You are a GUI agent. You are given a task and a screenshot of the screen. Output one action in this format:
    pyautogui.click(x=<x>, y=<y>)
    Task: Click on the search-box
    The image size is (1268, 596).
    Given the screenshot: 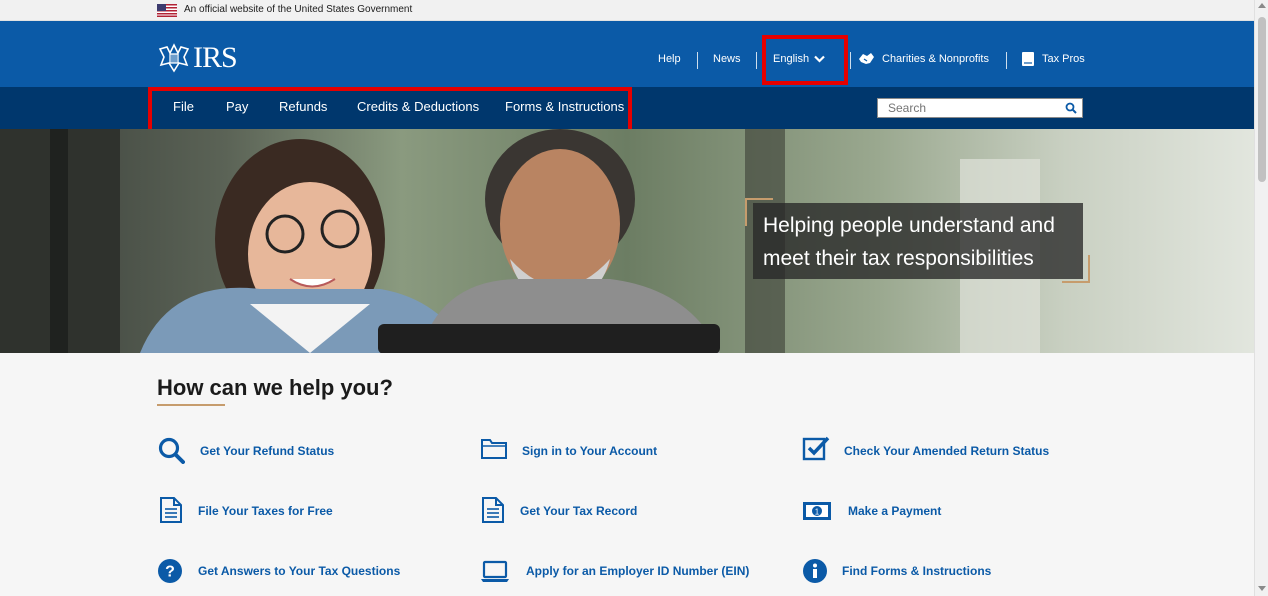 What is the action you would take?
    pyautogui.click(x=980, y=108)
    